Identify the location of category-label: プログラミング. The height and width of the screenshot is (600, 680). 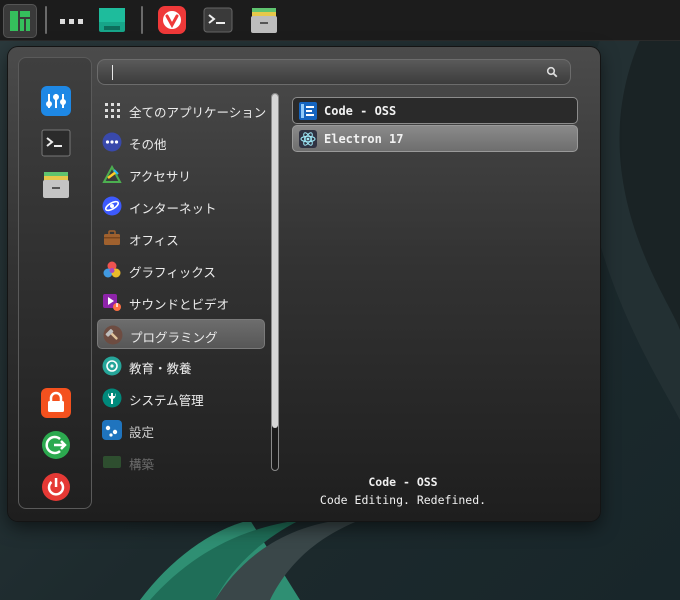
(174, 337).